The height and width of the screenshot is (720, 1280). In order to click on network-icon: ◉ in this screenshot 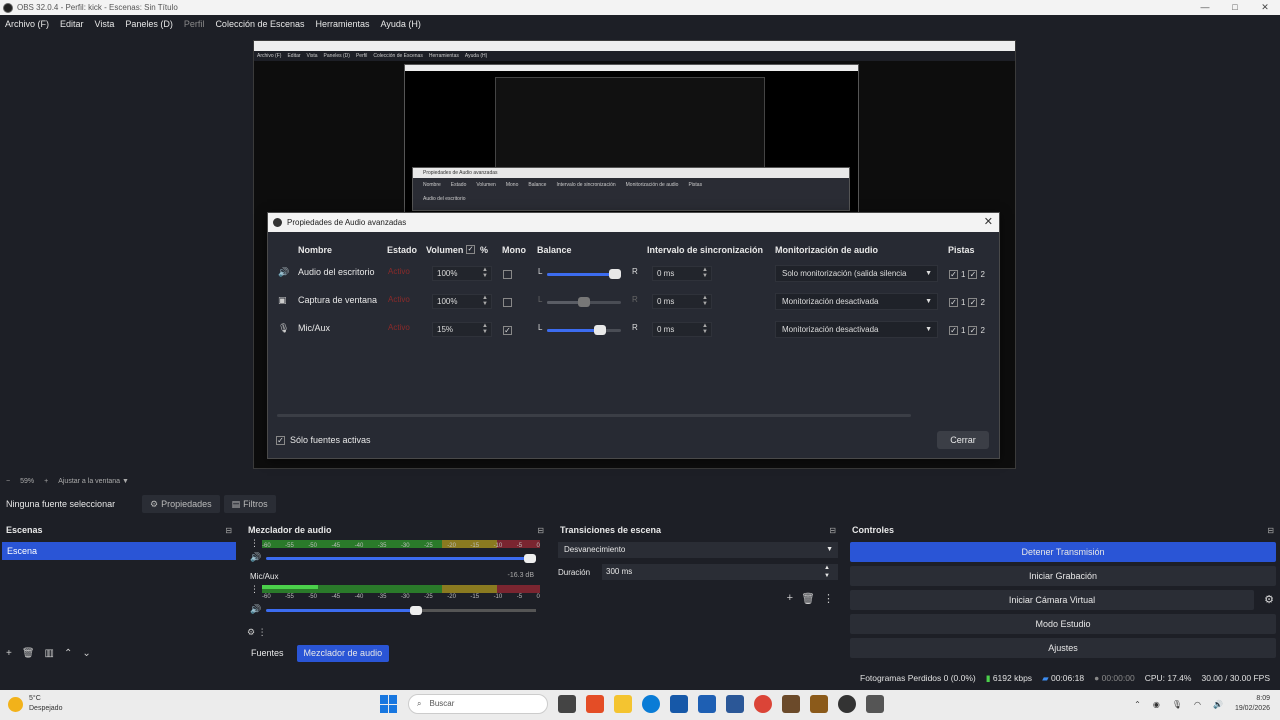, I will do `click(1156, 704)`.